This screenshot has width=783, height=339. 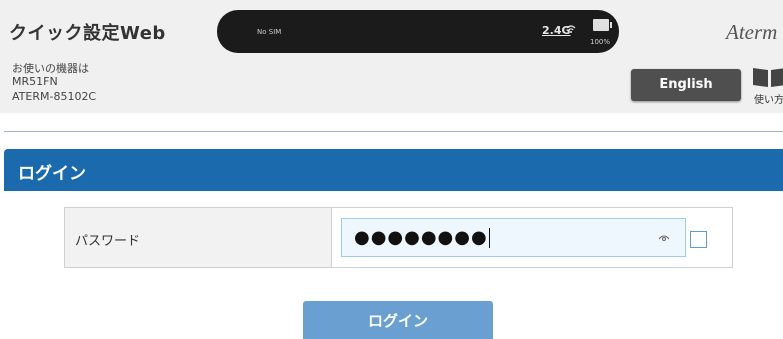 What do you see at coordinates (752, 32) in the screenshot?
I see `brand-logo: Aterm` at bounding box center [752, 32].